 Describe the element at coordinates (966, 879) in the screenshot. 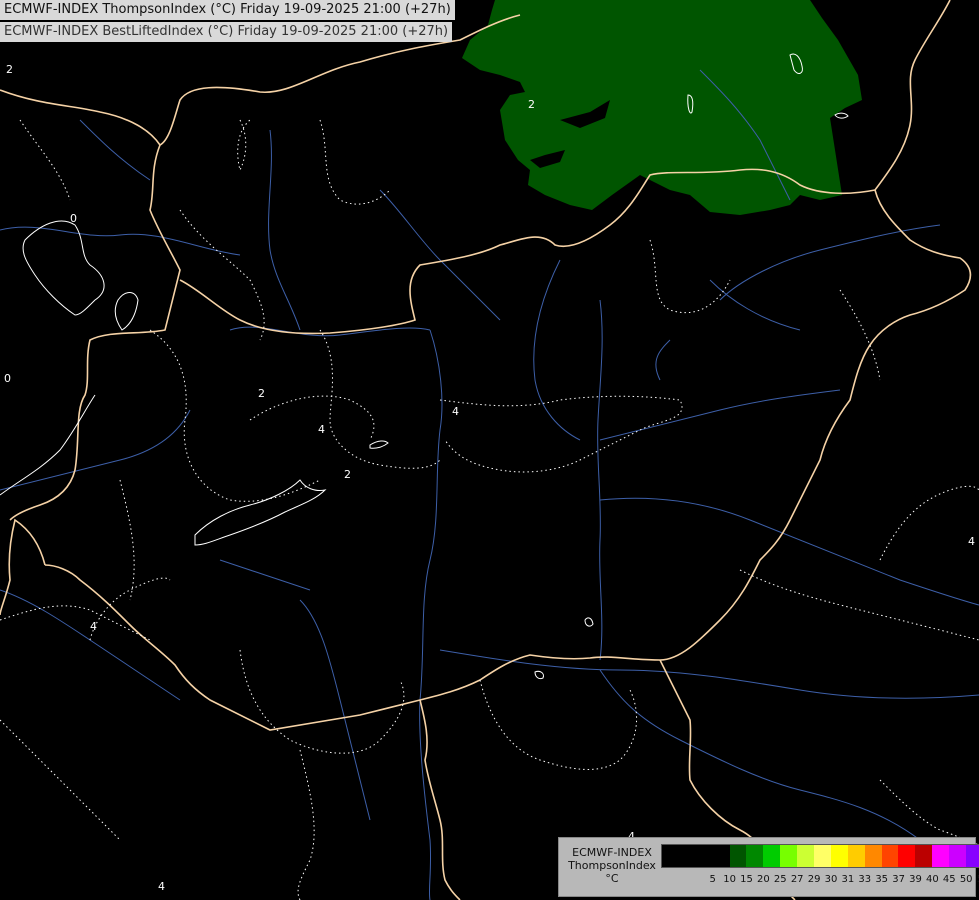

I see `legend-tick: 50` at that location.